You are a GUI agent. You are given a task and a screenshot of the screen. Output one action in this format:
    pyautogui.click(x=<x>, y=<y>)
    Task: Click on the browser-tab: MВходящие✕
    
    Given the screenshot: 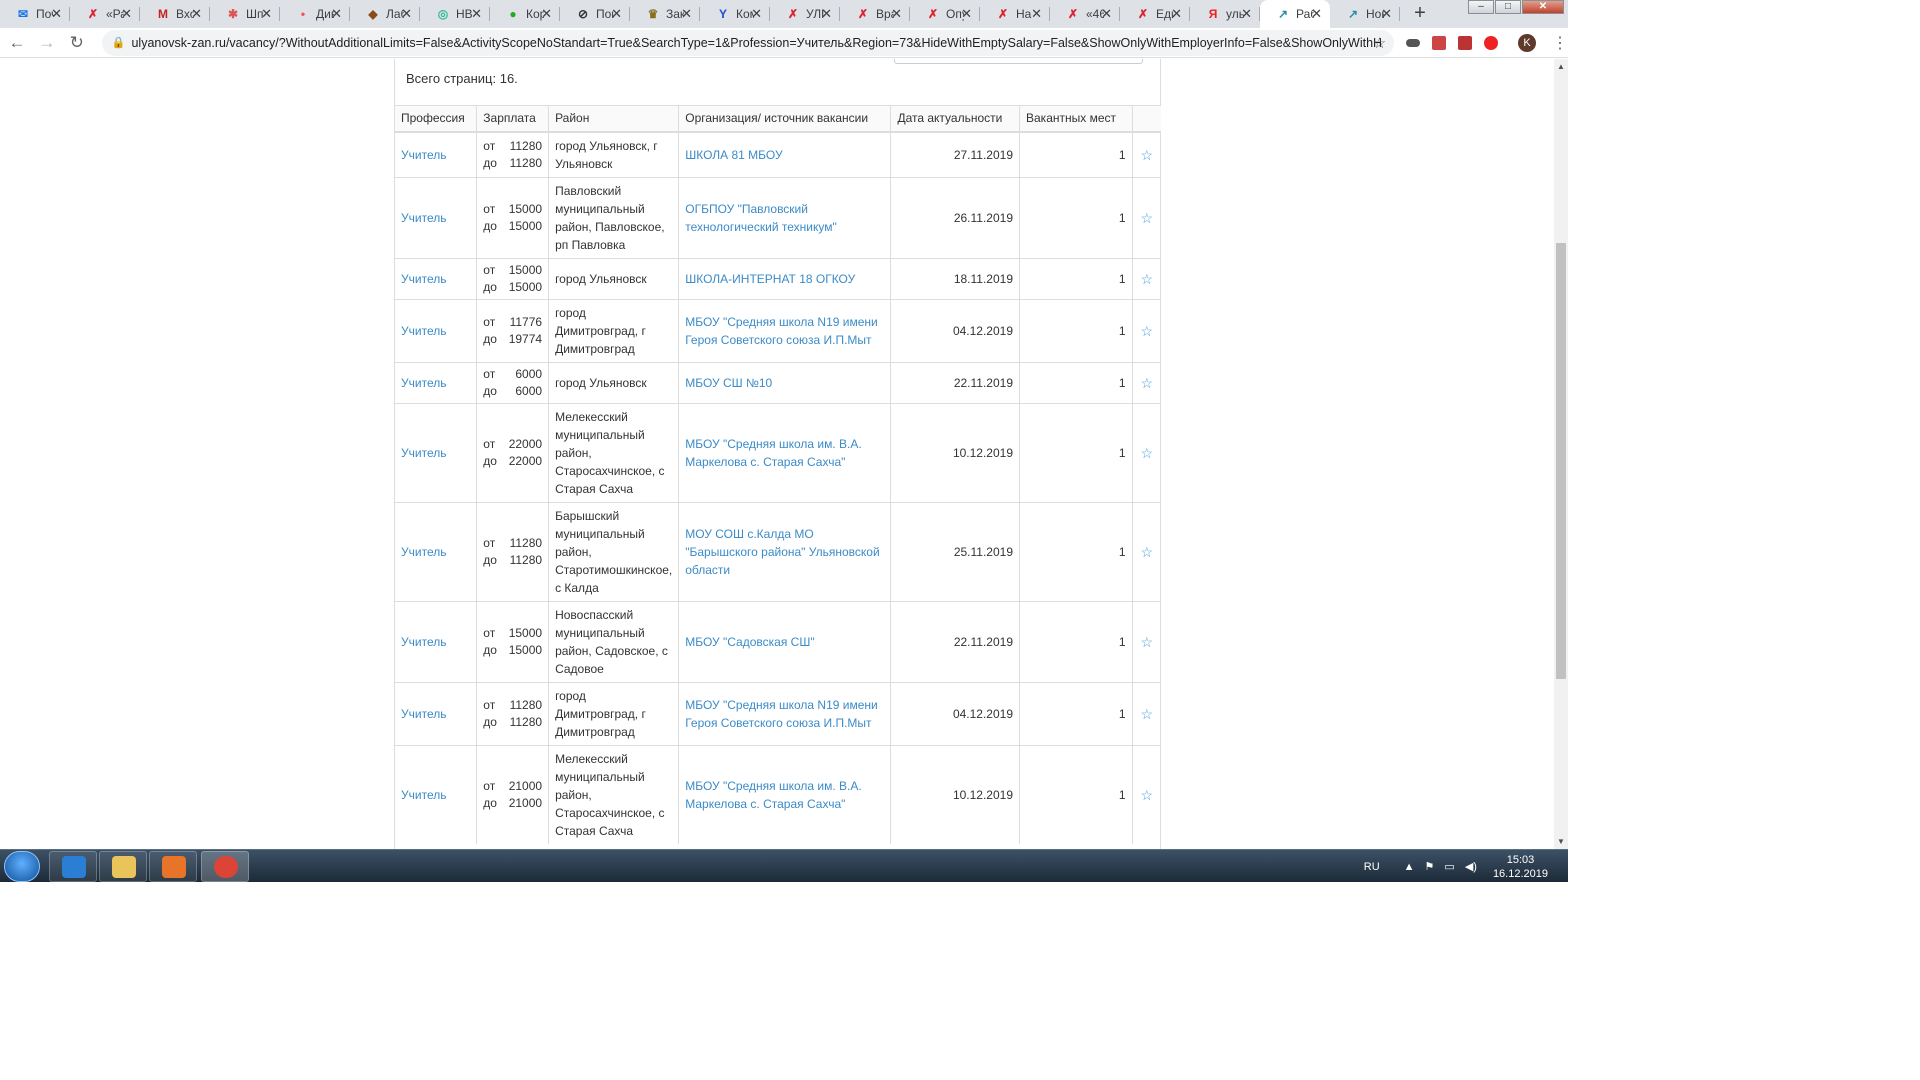 What is the action you would take?
    pyautogui.click(x=175, y=14)
    